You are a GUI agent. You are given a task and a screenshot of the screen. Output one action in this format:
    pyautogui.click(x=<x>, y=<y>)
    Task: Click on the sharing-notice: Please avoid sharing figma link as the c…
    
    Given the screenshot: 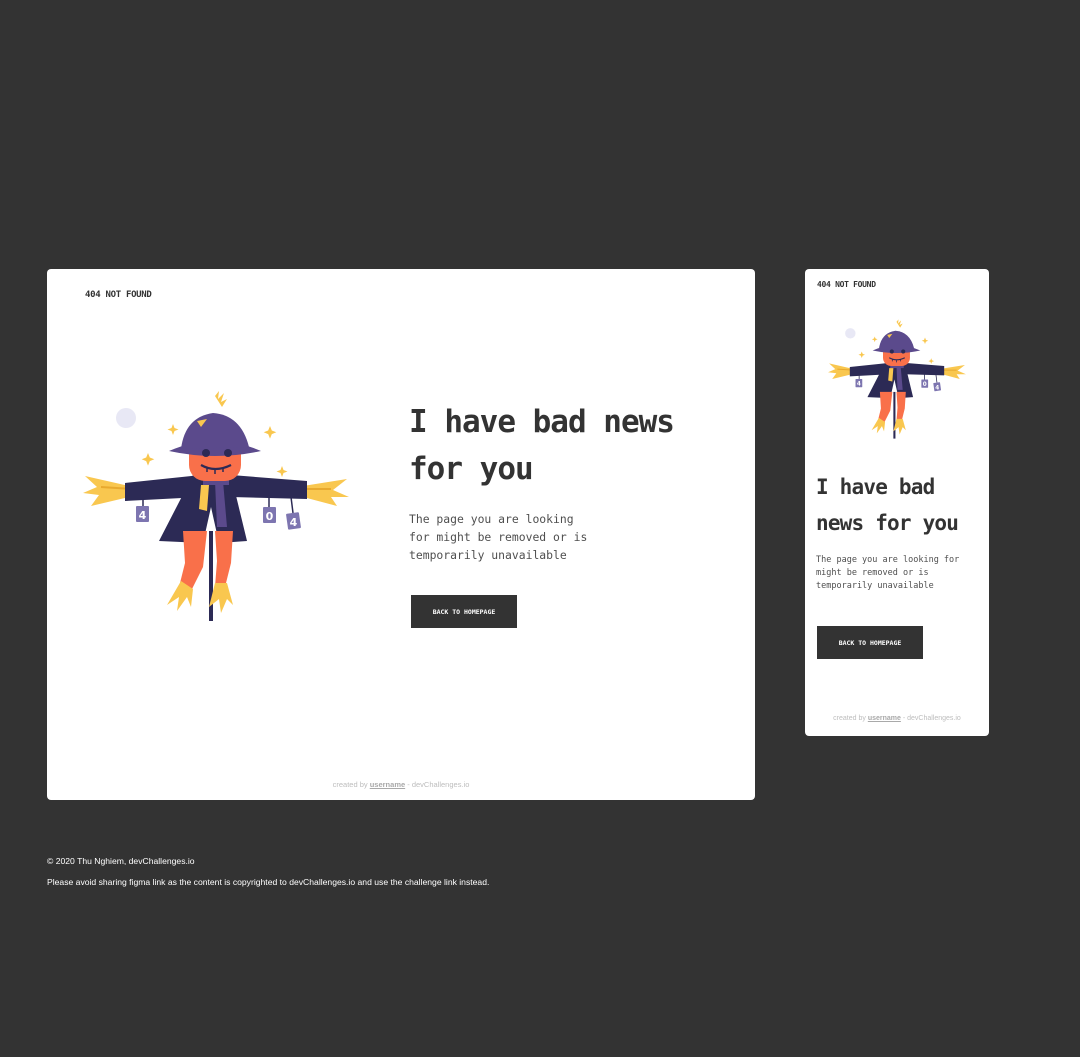 What is the action you would take?
    pyautogui.click(x=268, y=882)
    